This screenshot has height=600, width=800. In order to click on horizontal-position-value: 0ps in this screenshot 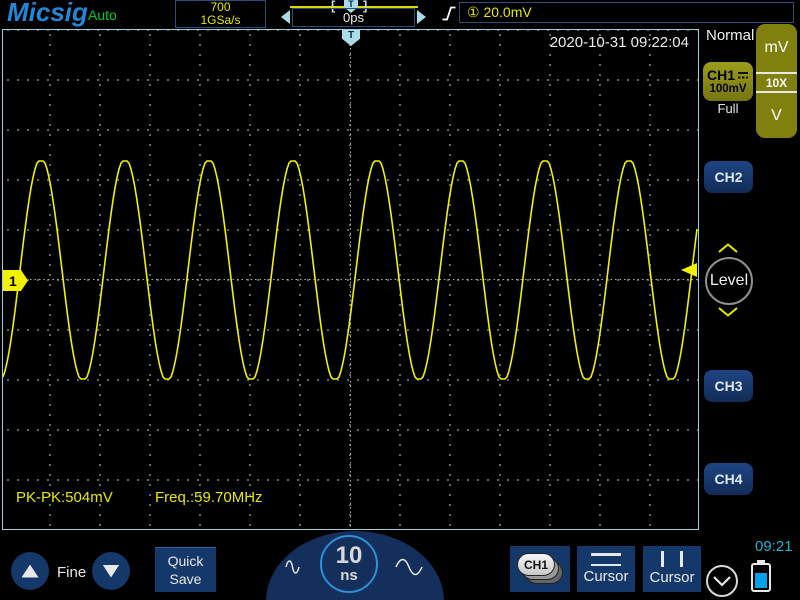, I will do `click(353, 17)`.